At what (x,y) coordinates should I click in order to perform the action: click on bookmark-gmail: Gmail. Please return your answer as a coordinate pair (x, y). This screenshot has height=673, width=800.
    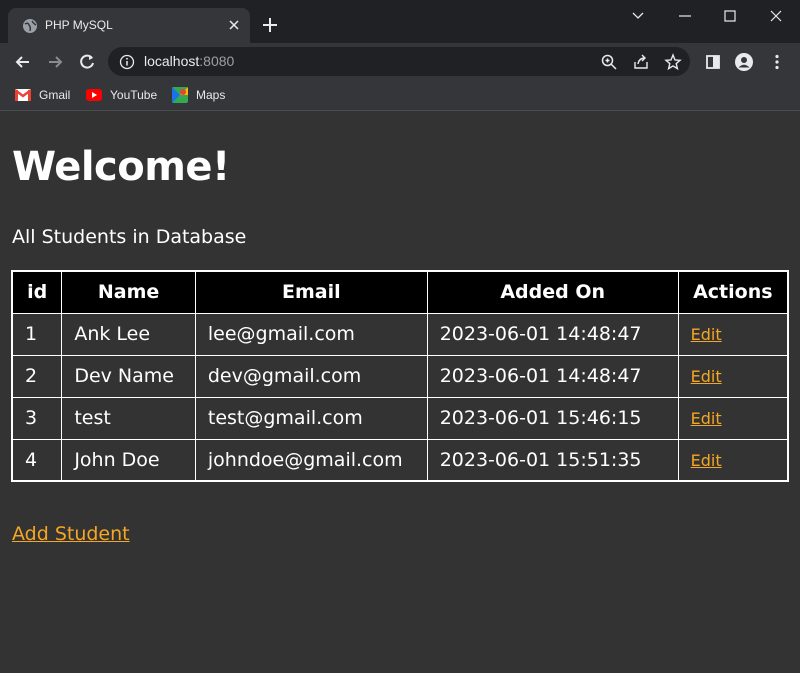
    Looking at the image, I should click on (42, 95).